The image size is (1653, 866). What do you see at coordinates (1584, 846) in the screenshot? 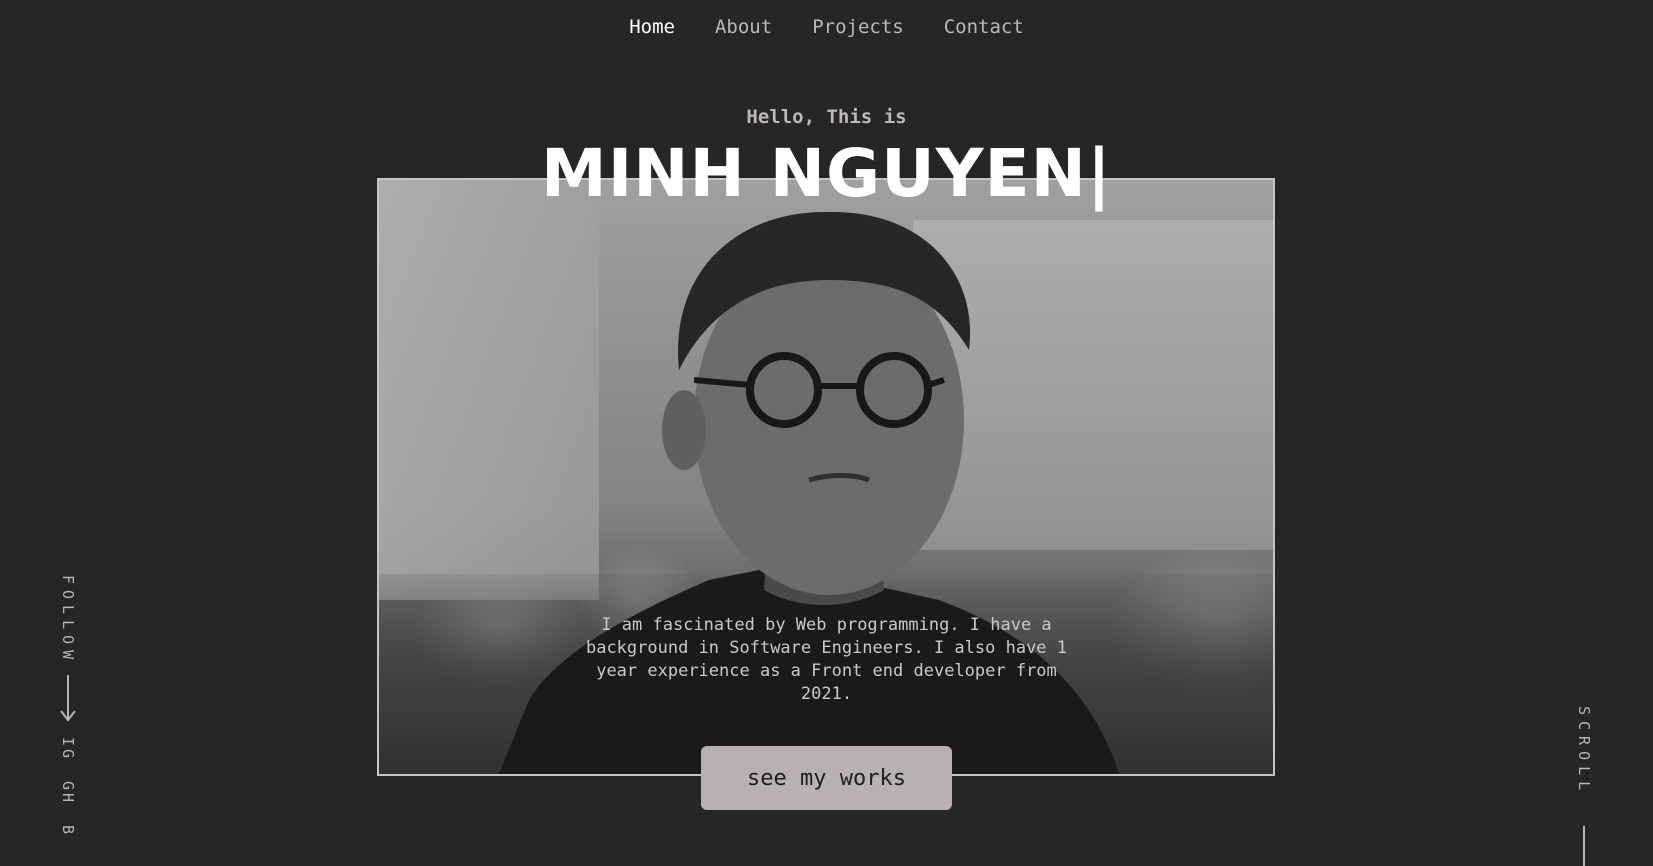
I see `scroll-line` at bounding box center [1584, 846].